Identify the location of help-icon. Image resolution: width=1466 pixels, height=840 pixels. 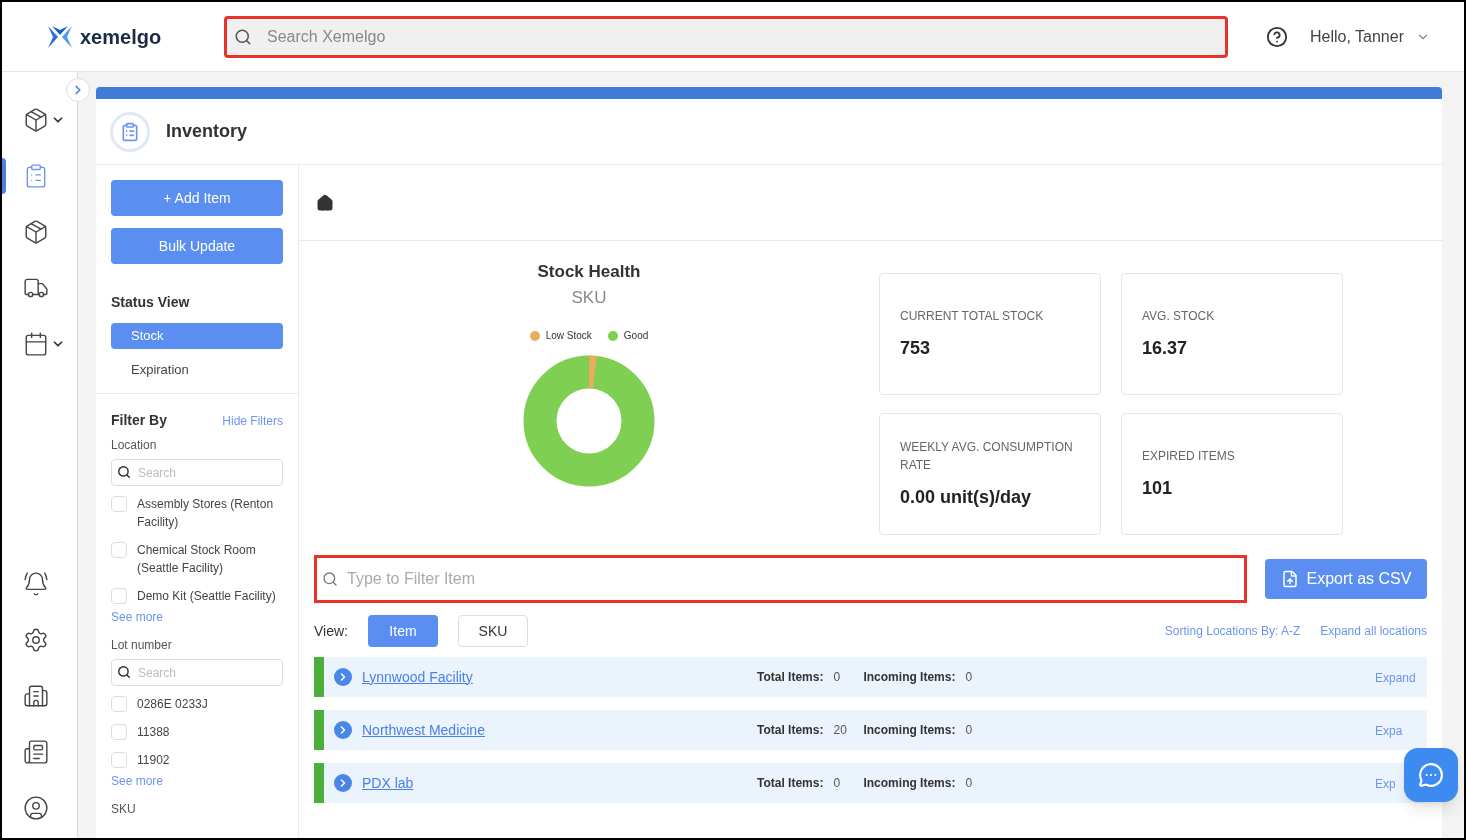
(1277, 36).